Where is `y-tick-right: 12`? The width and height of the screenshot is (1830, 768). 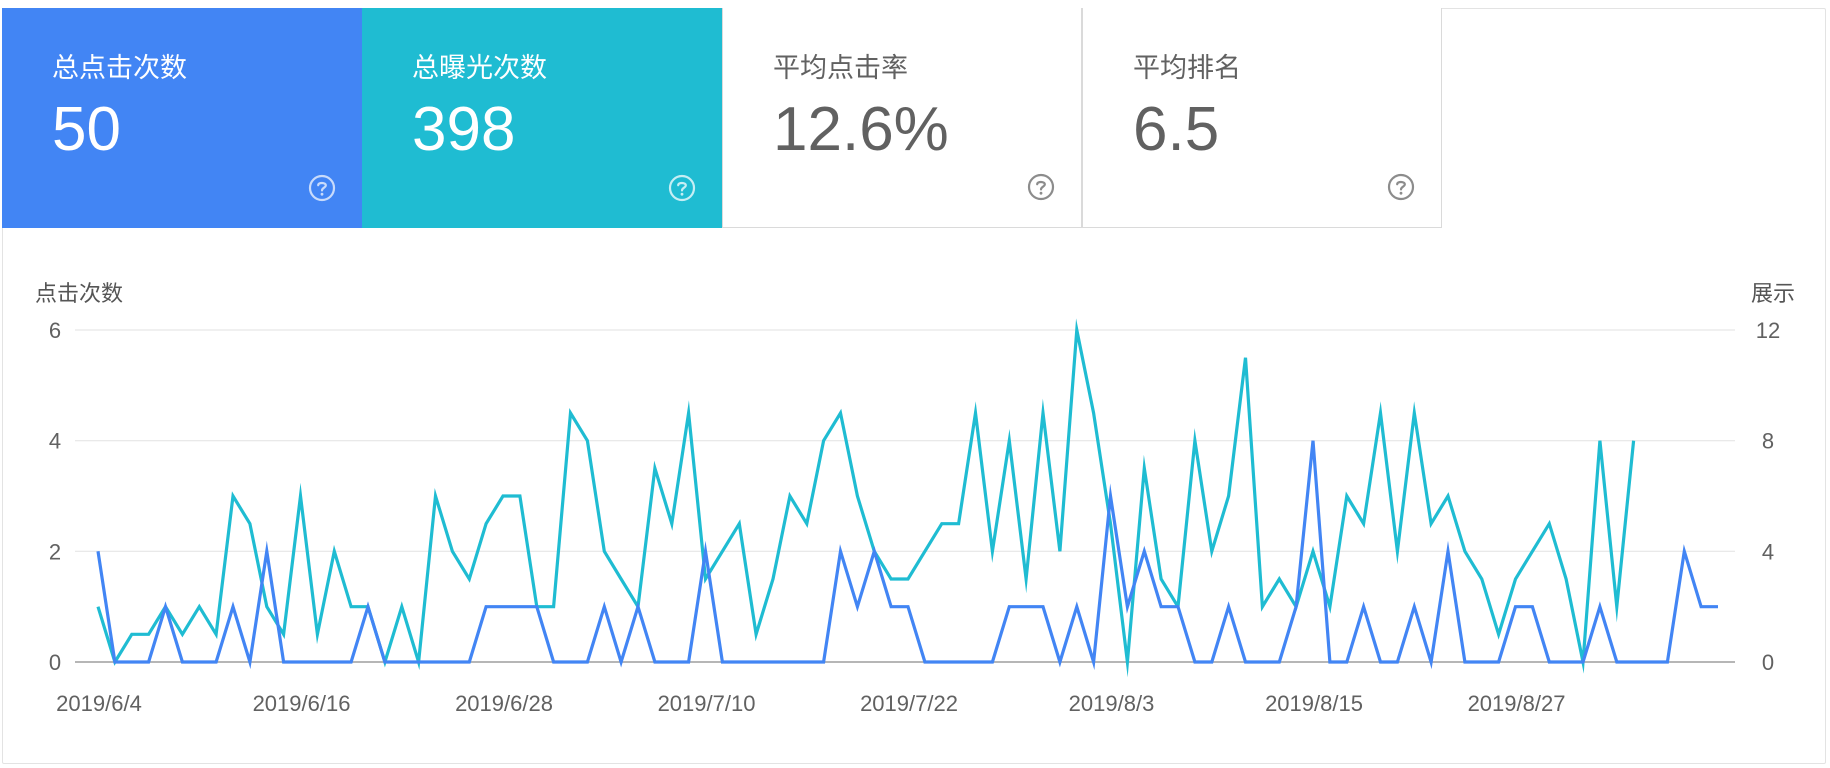 y-tick-right: 12 is located at coordinates (1768, 330).